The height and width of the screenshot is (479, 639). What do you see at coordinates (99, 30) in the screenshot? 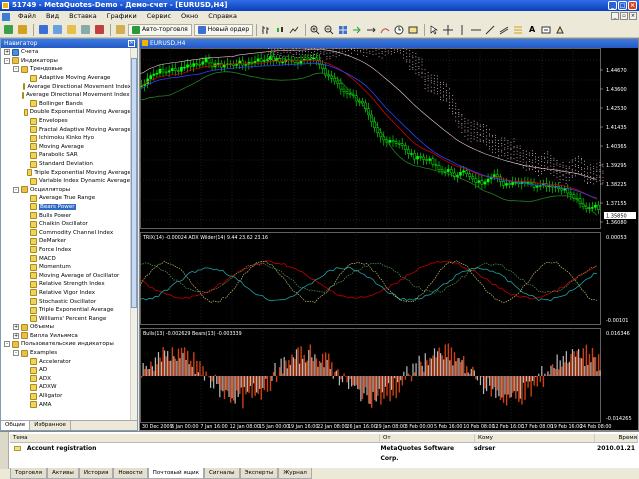
I see `strategy-tester-button` at bounding box center [99, 30].